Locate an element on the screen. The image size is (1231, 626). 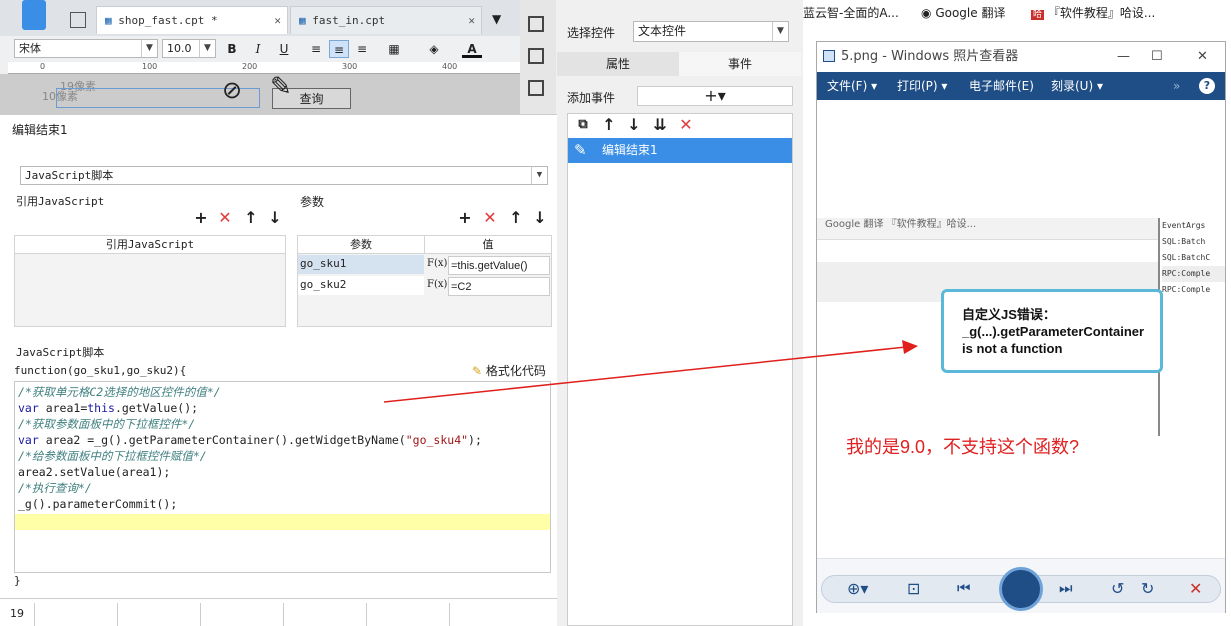
arrow-line is located at coordinates (645, 374).